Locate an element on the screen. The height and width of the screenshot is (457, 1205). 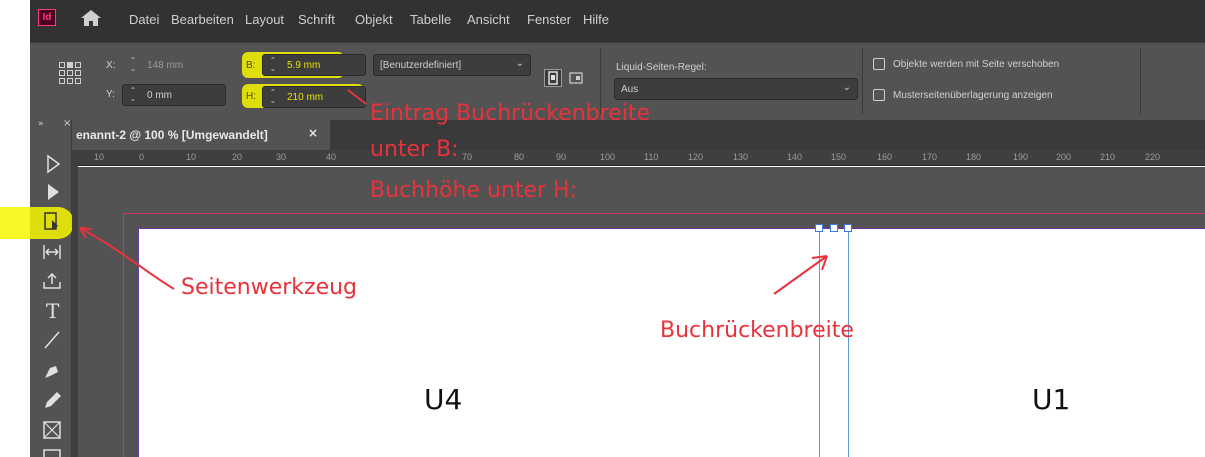
page-tool-icon is located at coordinates (53, 222).